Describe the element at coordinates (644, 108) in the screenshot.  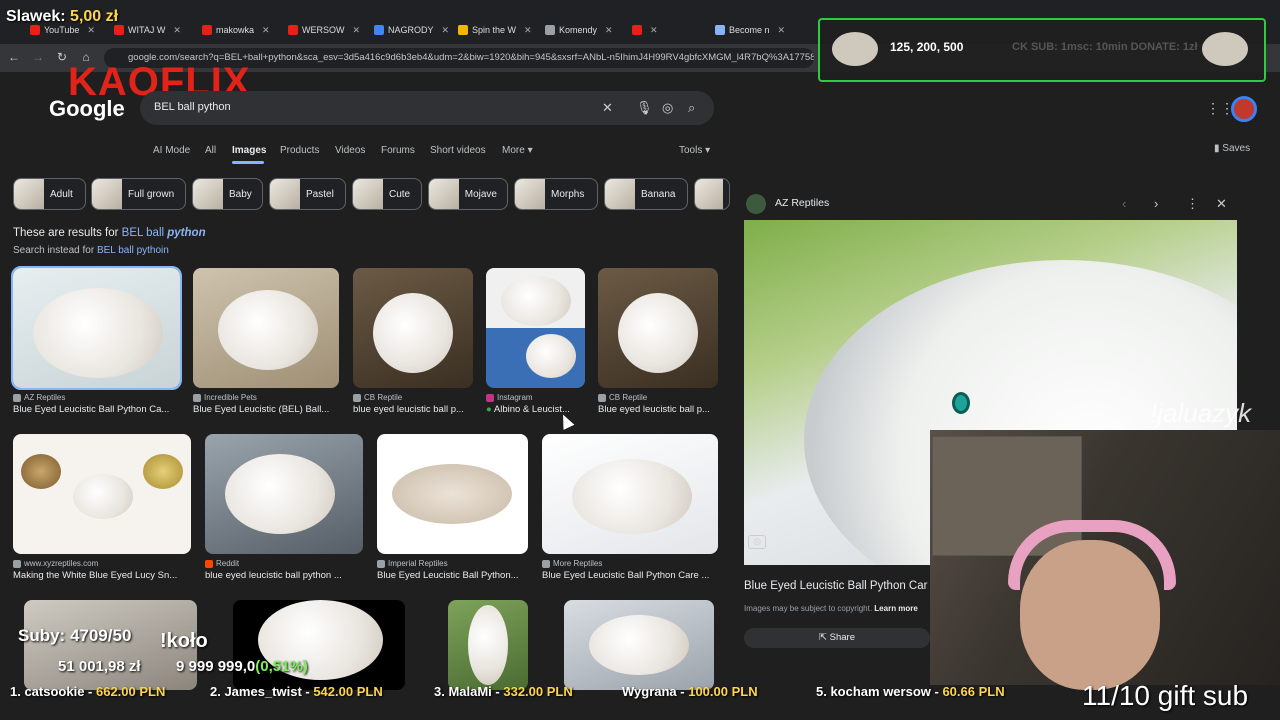
I see `mic-icon: 🎙` at that location.